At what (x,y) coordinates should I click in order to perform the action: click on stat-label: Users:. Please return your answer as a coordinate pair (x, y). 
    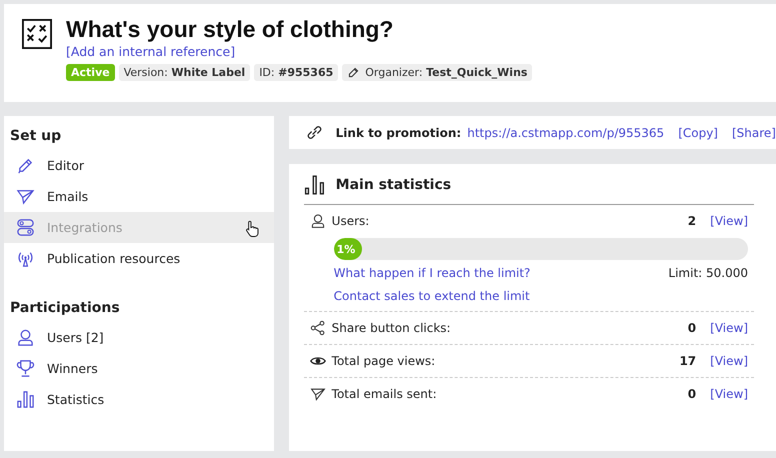
    Looking at the image, I should click on (351, 221).